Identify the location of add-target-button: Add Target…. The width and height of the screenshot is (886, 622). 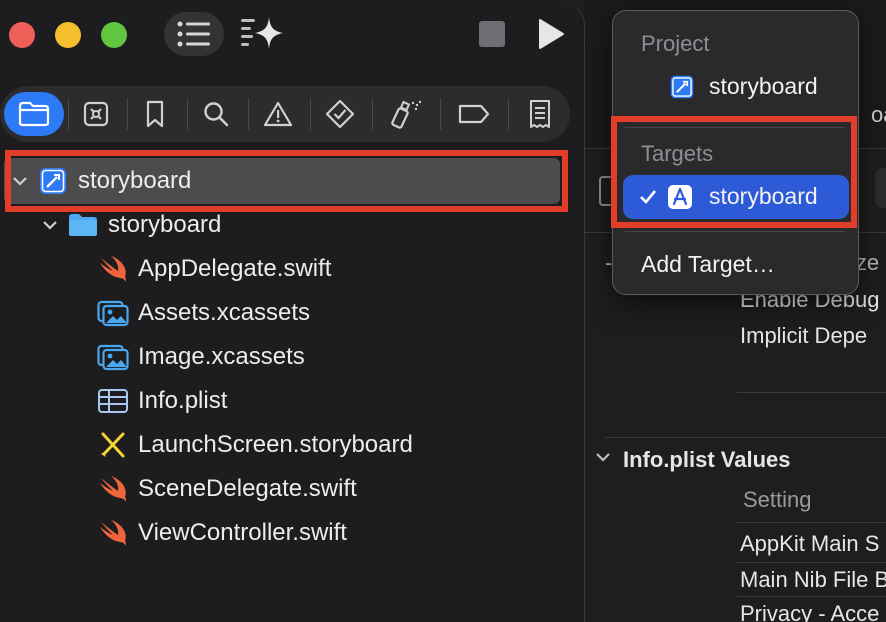
(708, 264).